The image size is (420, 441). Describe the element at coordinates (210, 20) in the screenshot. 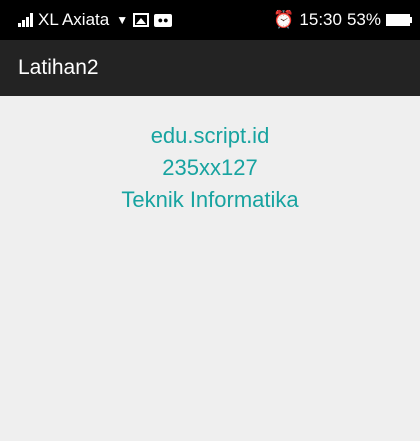

I see `status-bar: XL Axiata ▼ ●● ⏰ 15:30 53%` at that location.